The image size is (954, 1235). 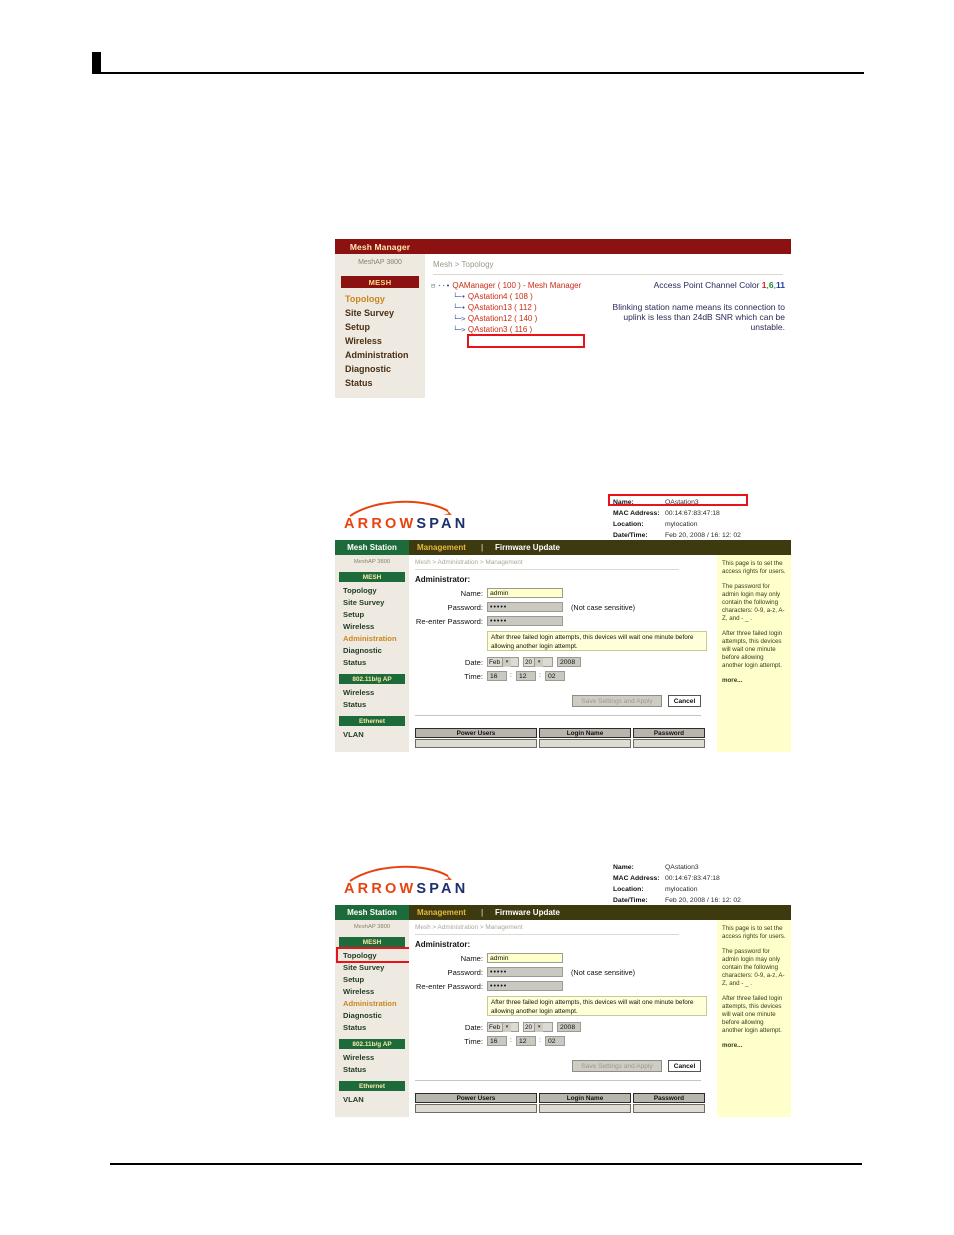 I want to click on tree-child-row: └─• QAstation4 ( 108 ), so click(x=506, y=296).